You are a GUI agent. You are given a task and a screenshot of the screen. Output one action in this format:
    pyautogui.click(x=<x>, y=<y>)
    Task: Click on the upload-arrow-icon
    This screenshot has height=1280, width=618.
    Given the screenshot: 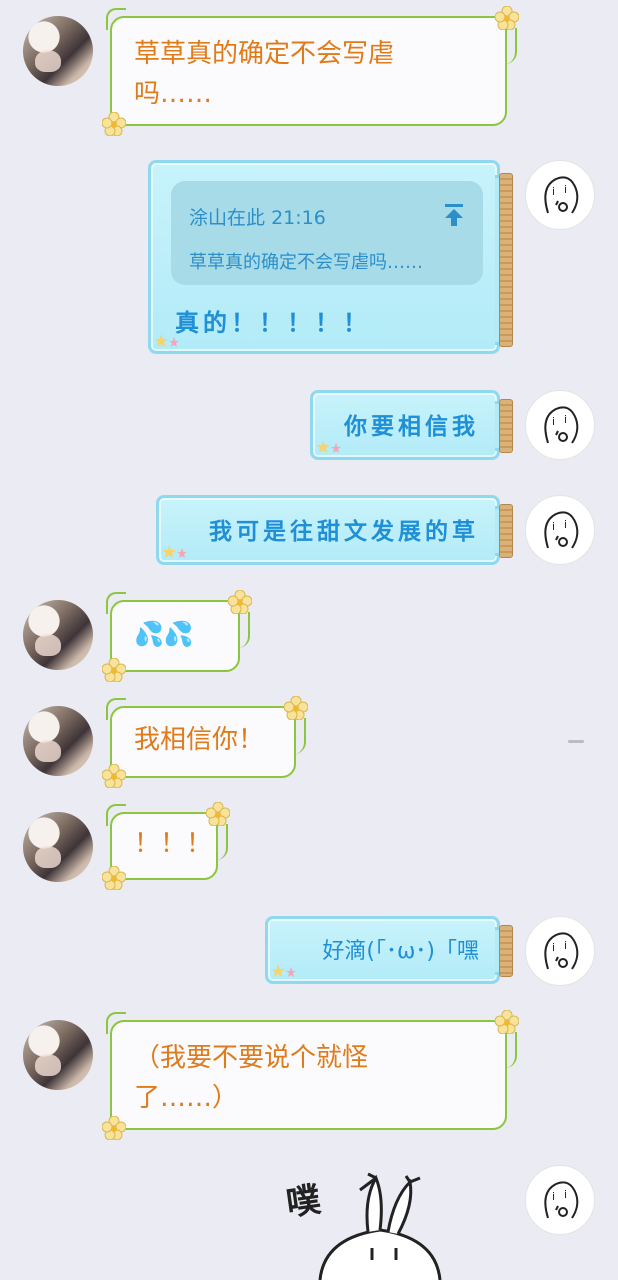 What is the action you would take?
    pyautogui.click(x=454, y=215)
    